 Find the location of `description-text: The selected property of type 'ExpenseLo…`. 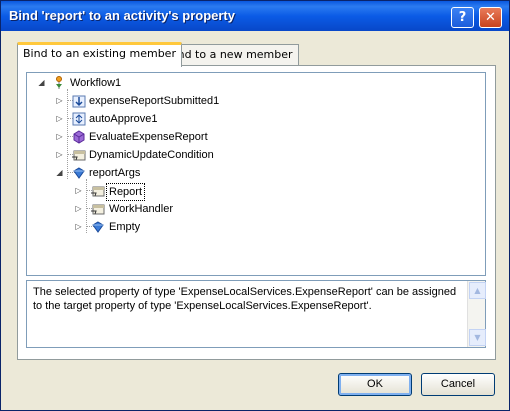

description-text: The selected property of type 'ExpenseLo… is located at coordinates (245, 299).